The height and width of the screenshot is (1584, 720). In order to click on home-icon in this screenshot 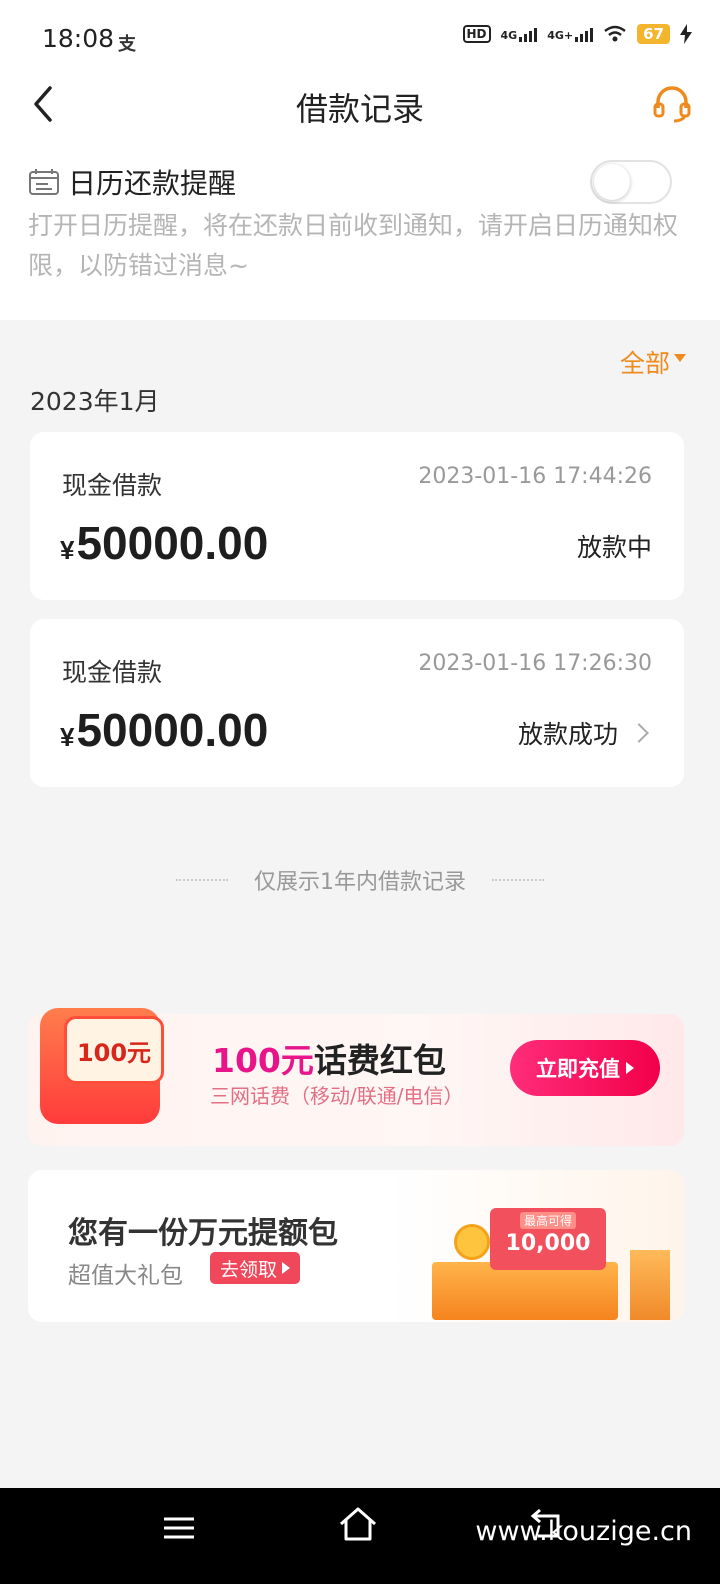, I will do `click(358, 1524)`.